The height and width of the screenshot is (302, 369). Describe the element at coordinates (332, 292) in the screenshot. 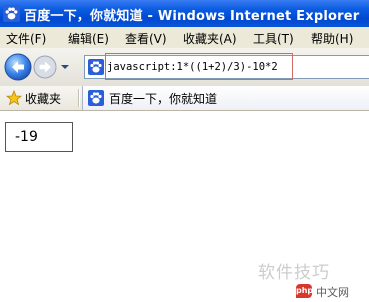

I see `watermark-site: 中文网` at that location.